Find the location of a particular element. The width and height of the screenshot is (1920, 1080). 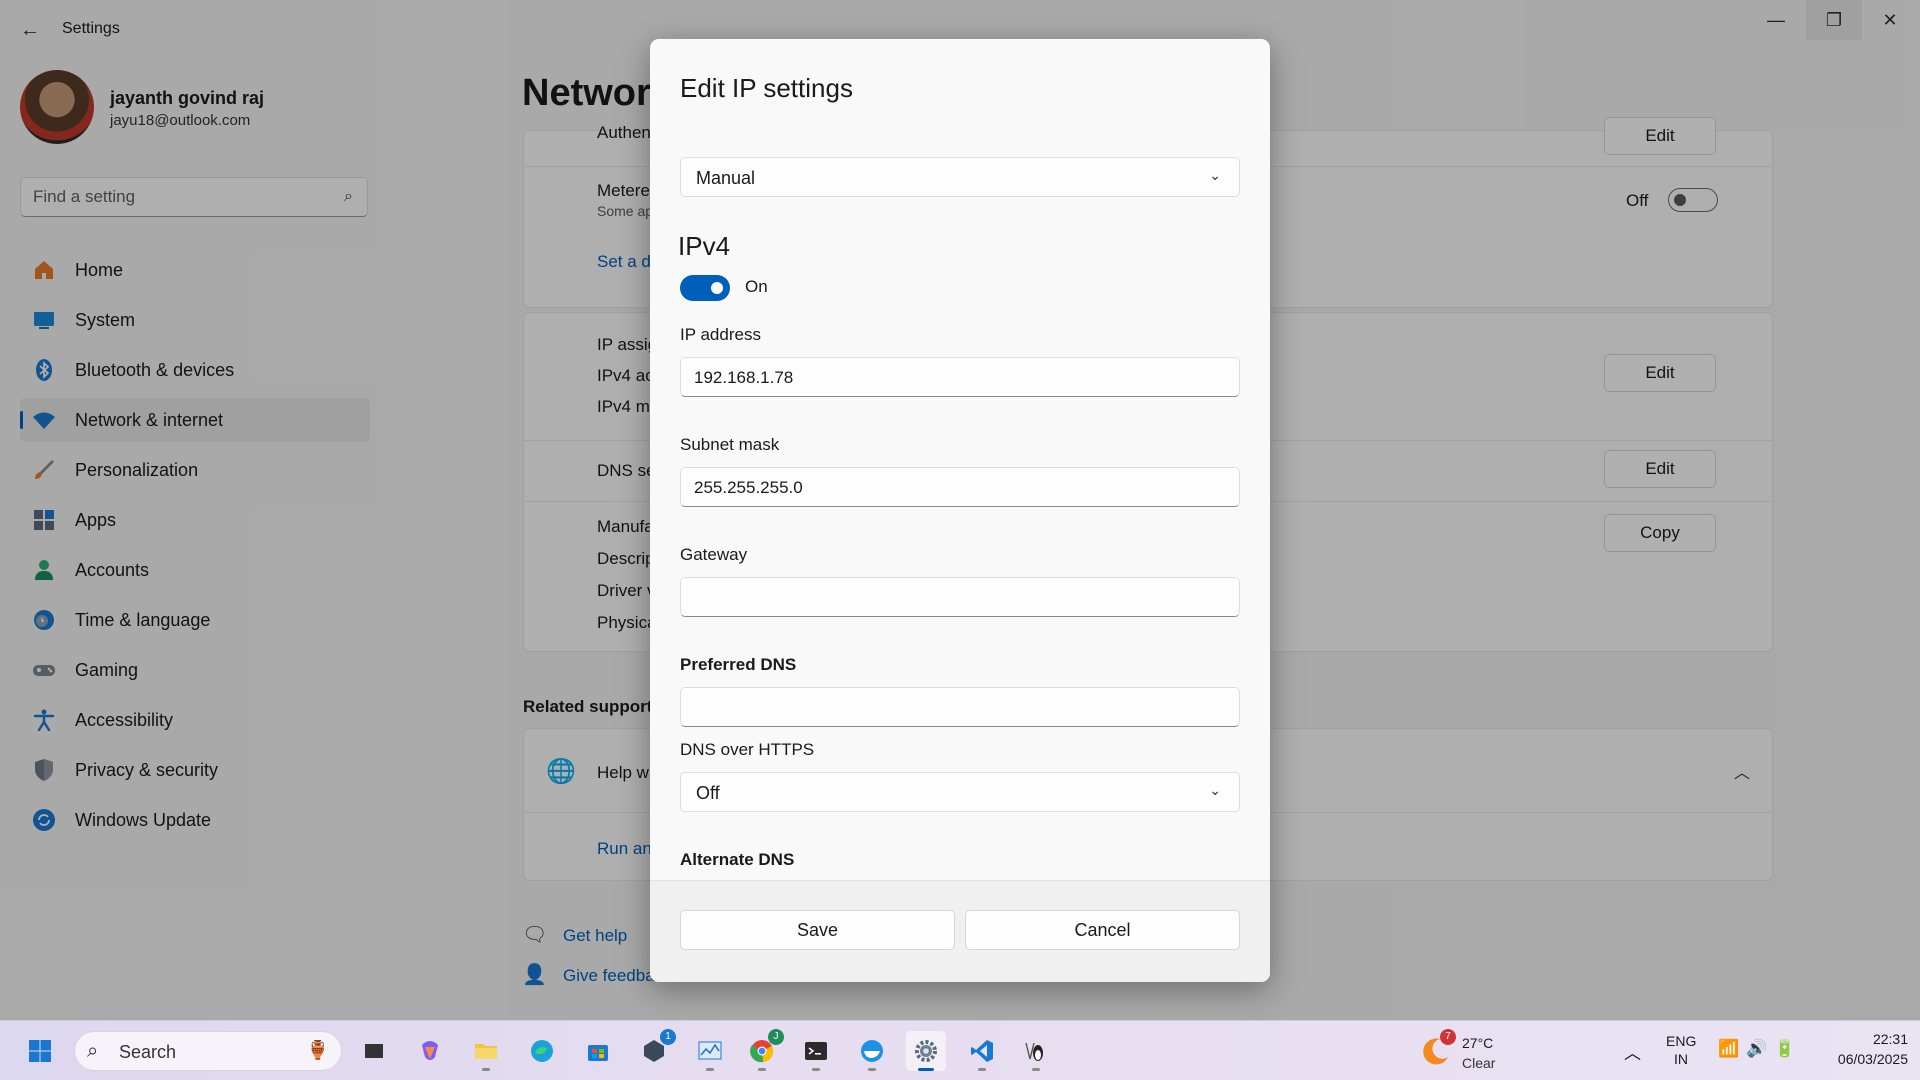

dialog-title: Edit IP settings is located at coordinates (766, 88).